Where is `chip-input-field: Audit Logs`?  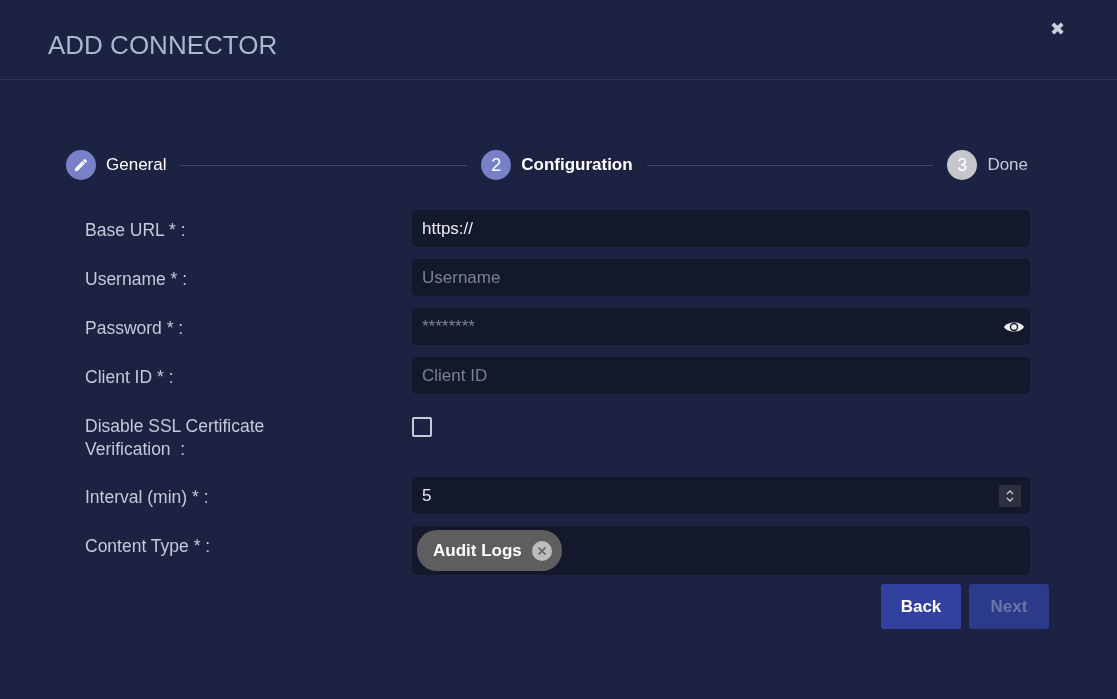 chip-input-field: Audit Logs is located at coordinates (721, 550).